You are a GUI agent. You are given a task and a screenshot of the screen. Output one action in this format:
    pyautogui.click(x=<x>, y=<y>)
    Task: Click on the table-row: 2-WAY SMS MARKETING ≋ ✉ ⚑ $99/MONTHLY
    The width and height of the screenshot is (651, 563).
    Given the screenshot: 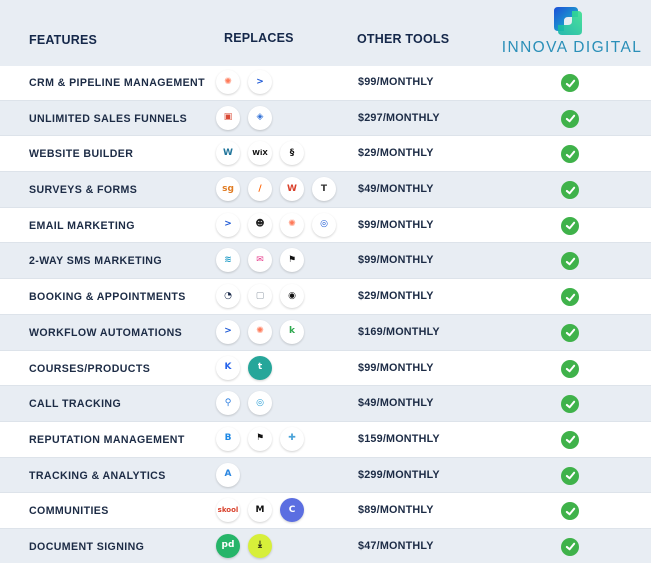 What is the action you would take?
    pyautogui.click(x=325, y=261)
    